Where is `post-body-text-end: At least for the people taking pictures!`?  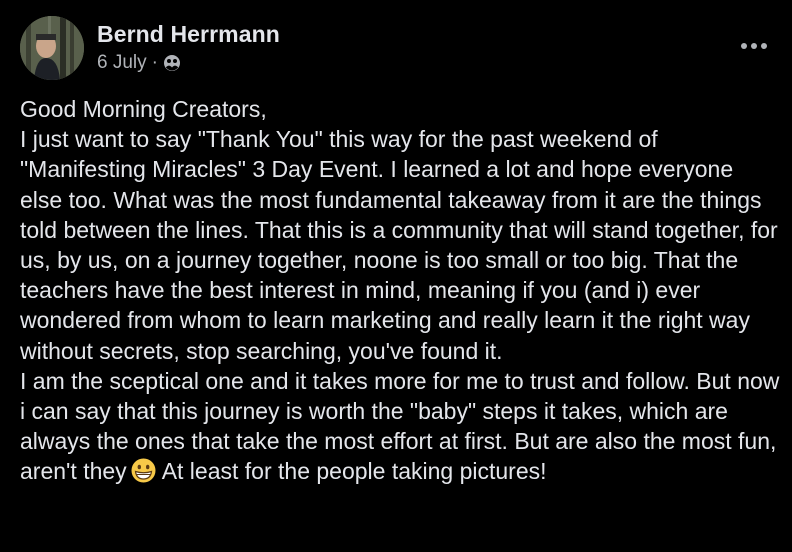
post-body-text-end: At least for the people taking pictures! is located at coordinates (354, 471).